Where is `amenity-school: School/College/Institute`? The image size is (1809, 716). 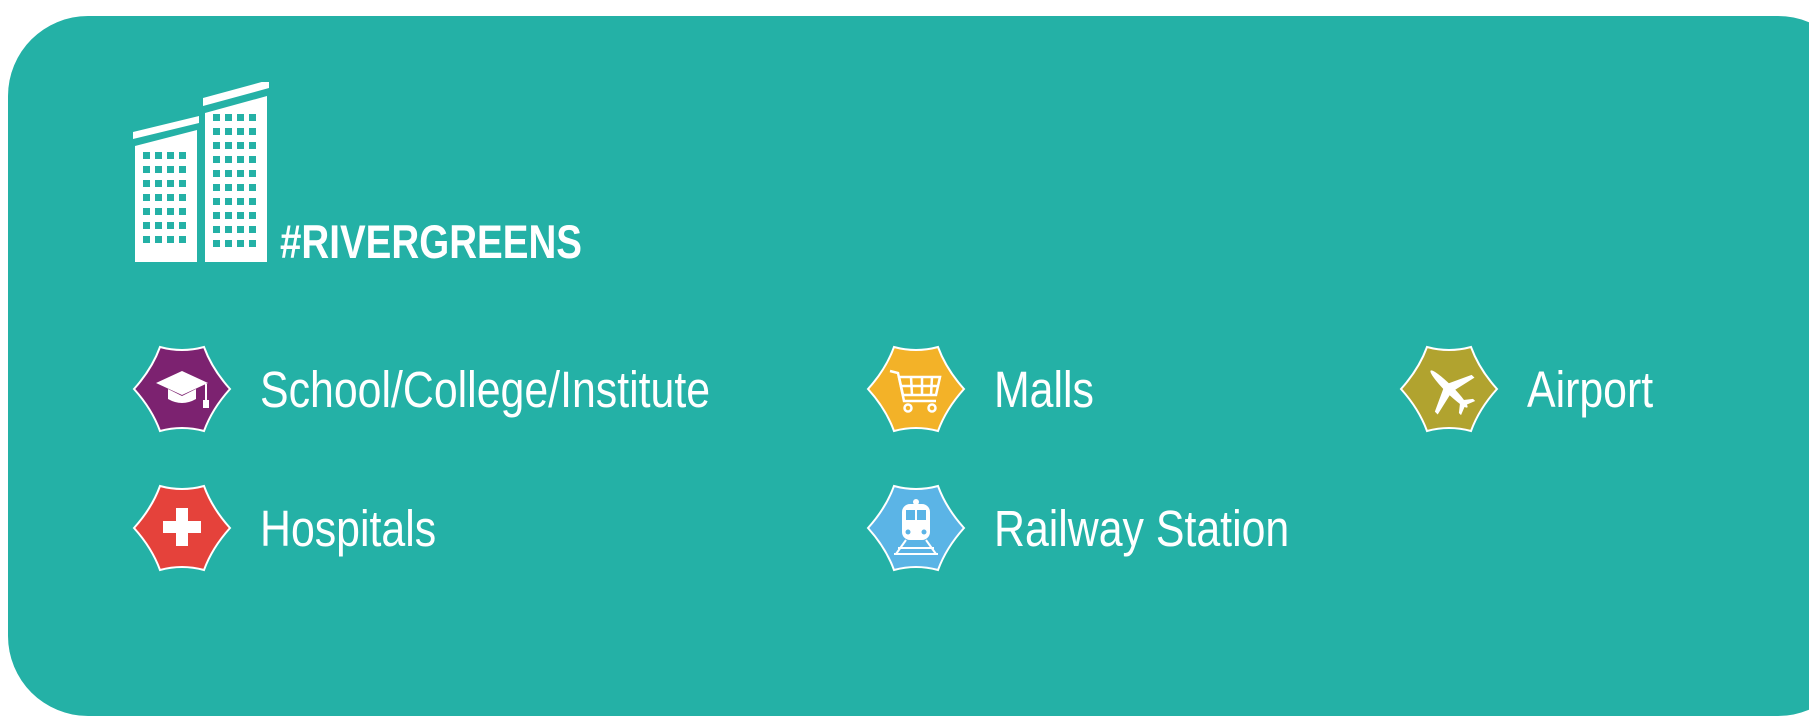
amenity-school: School/College/Institute is located at coordinates (464, 389).